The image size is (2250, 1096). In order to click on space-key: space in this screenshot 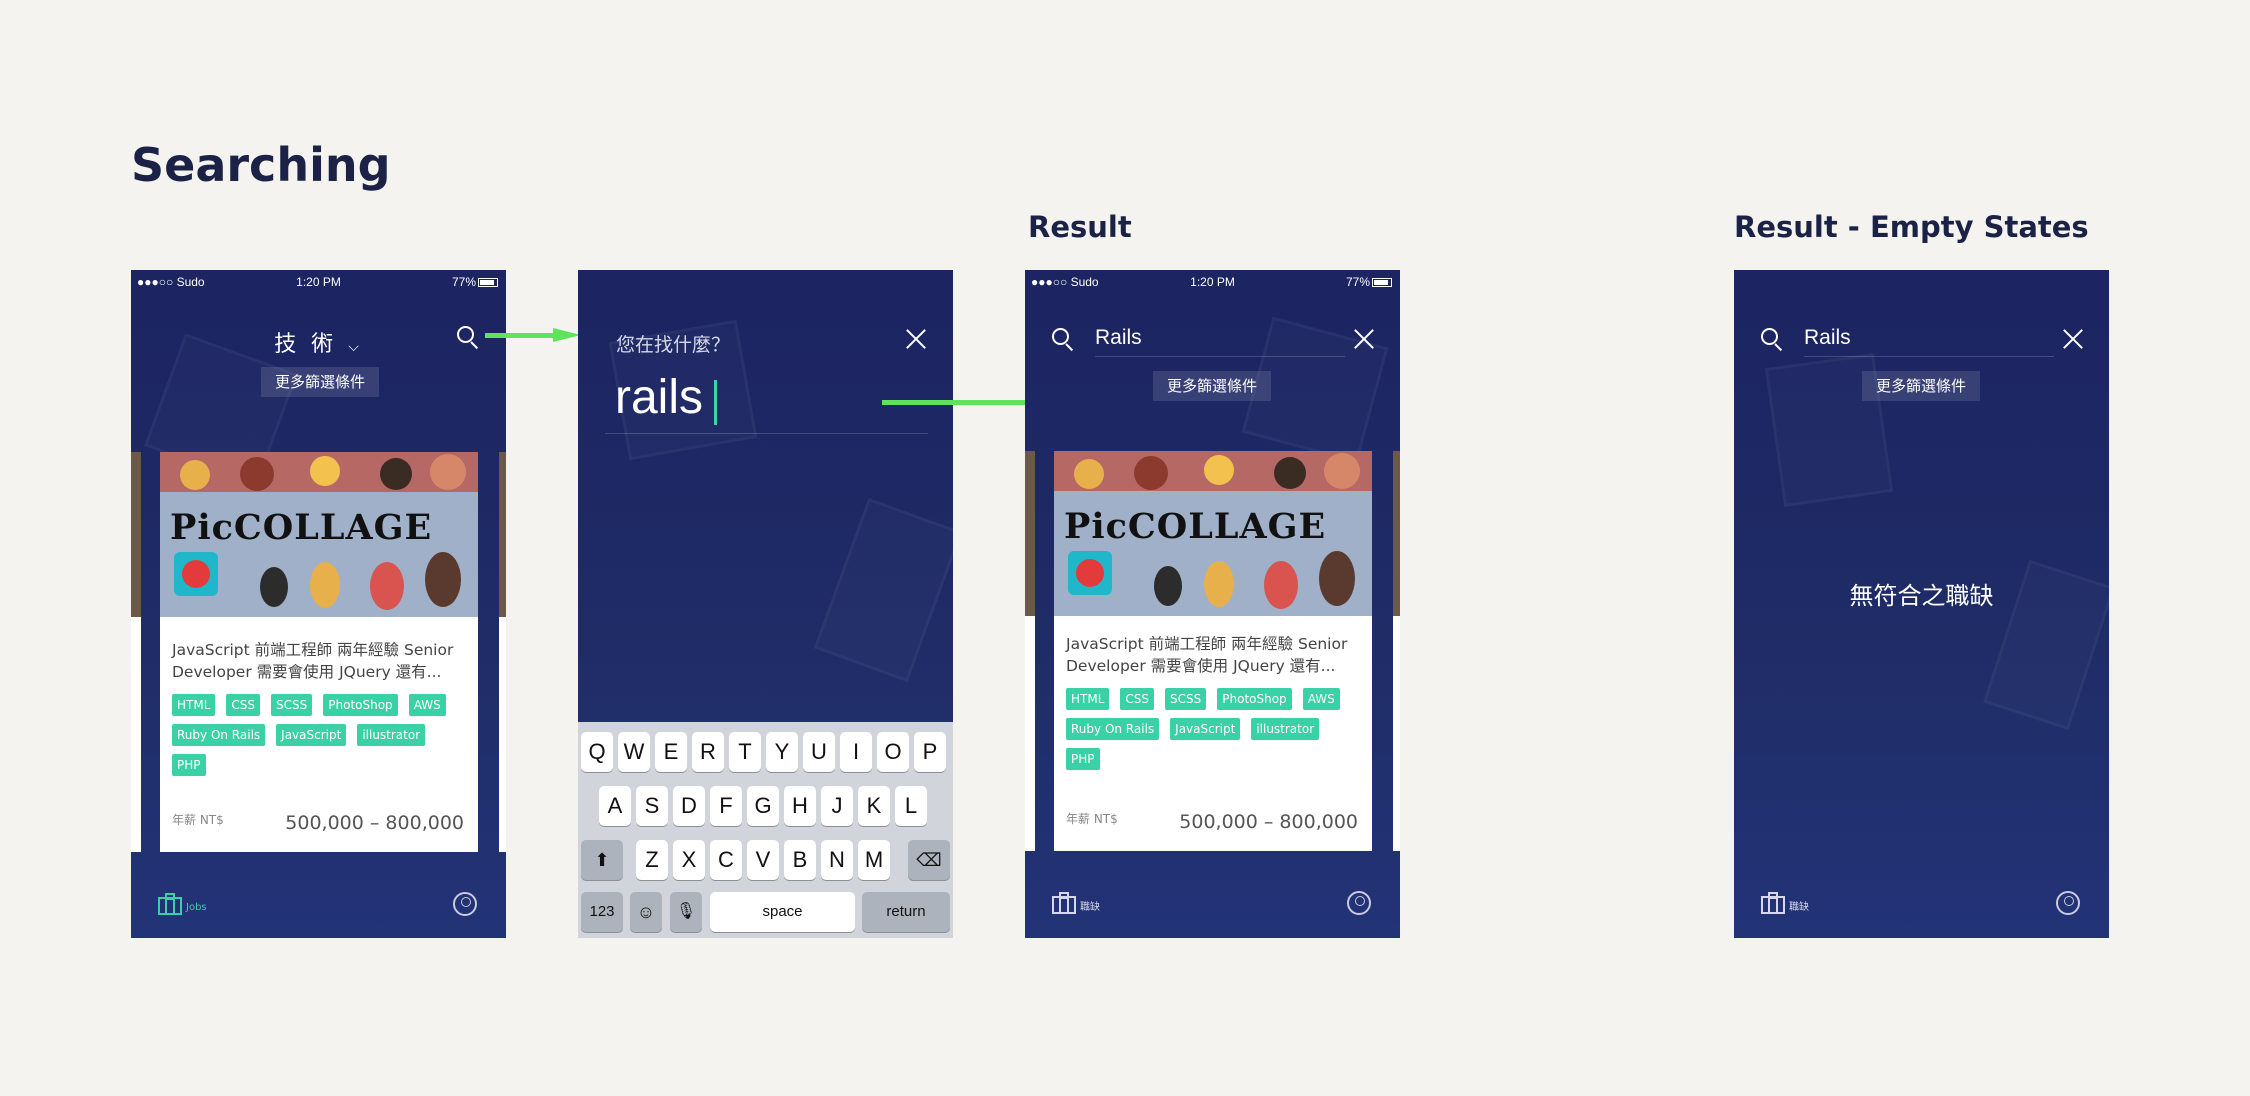, I will do `click(782, 912)`.